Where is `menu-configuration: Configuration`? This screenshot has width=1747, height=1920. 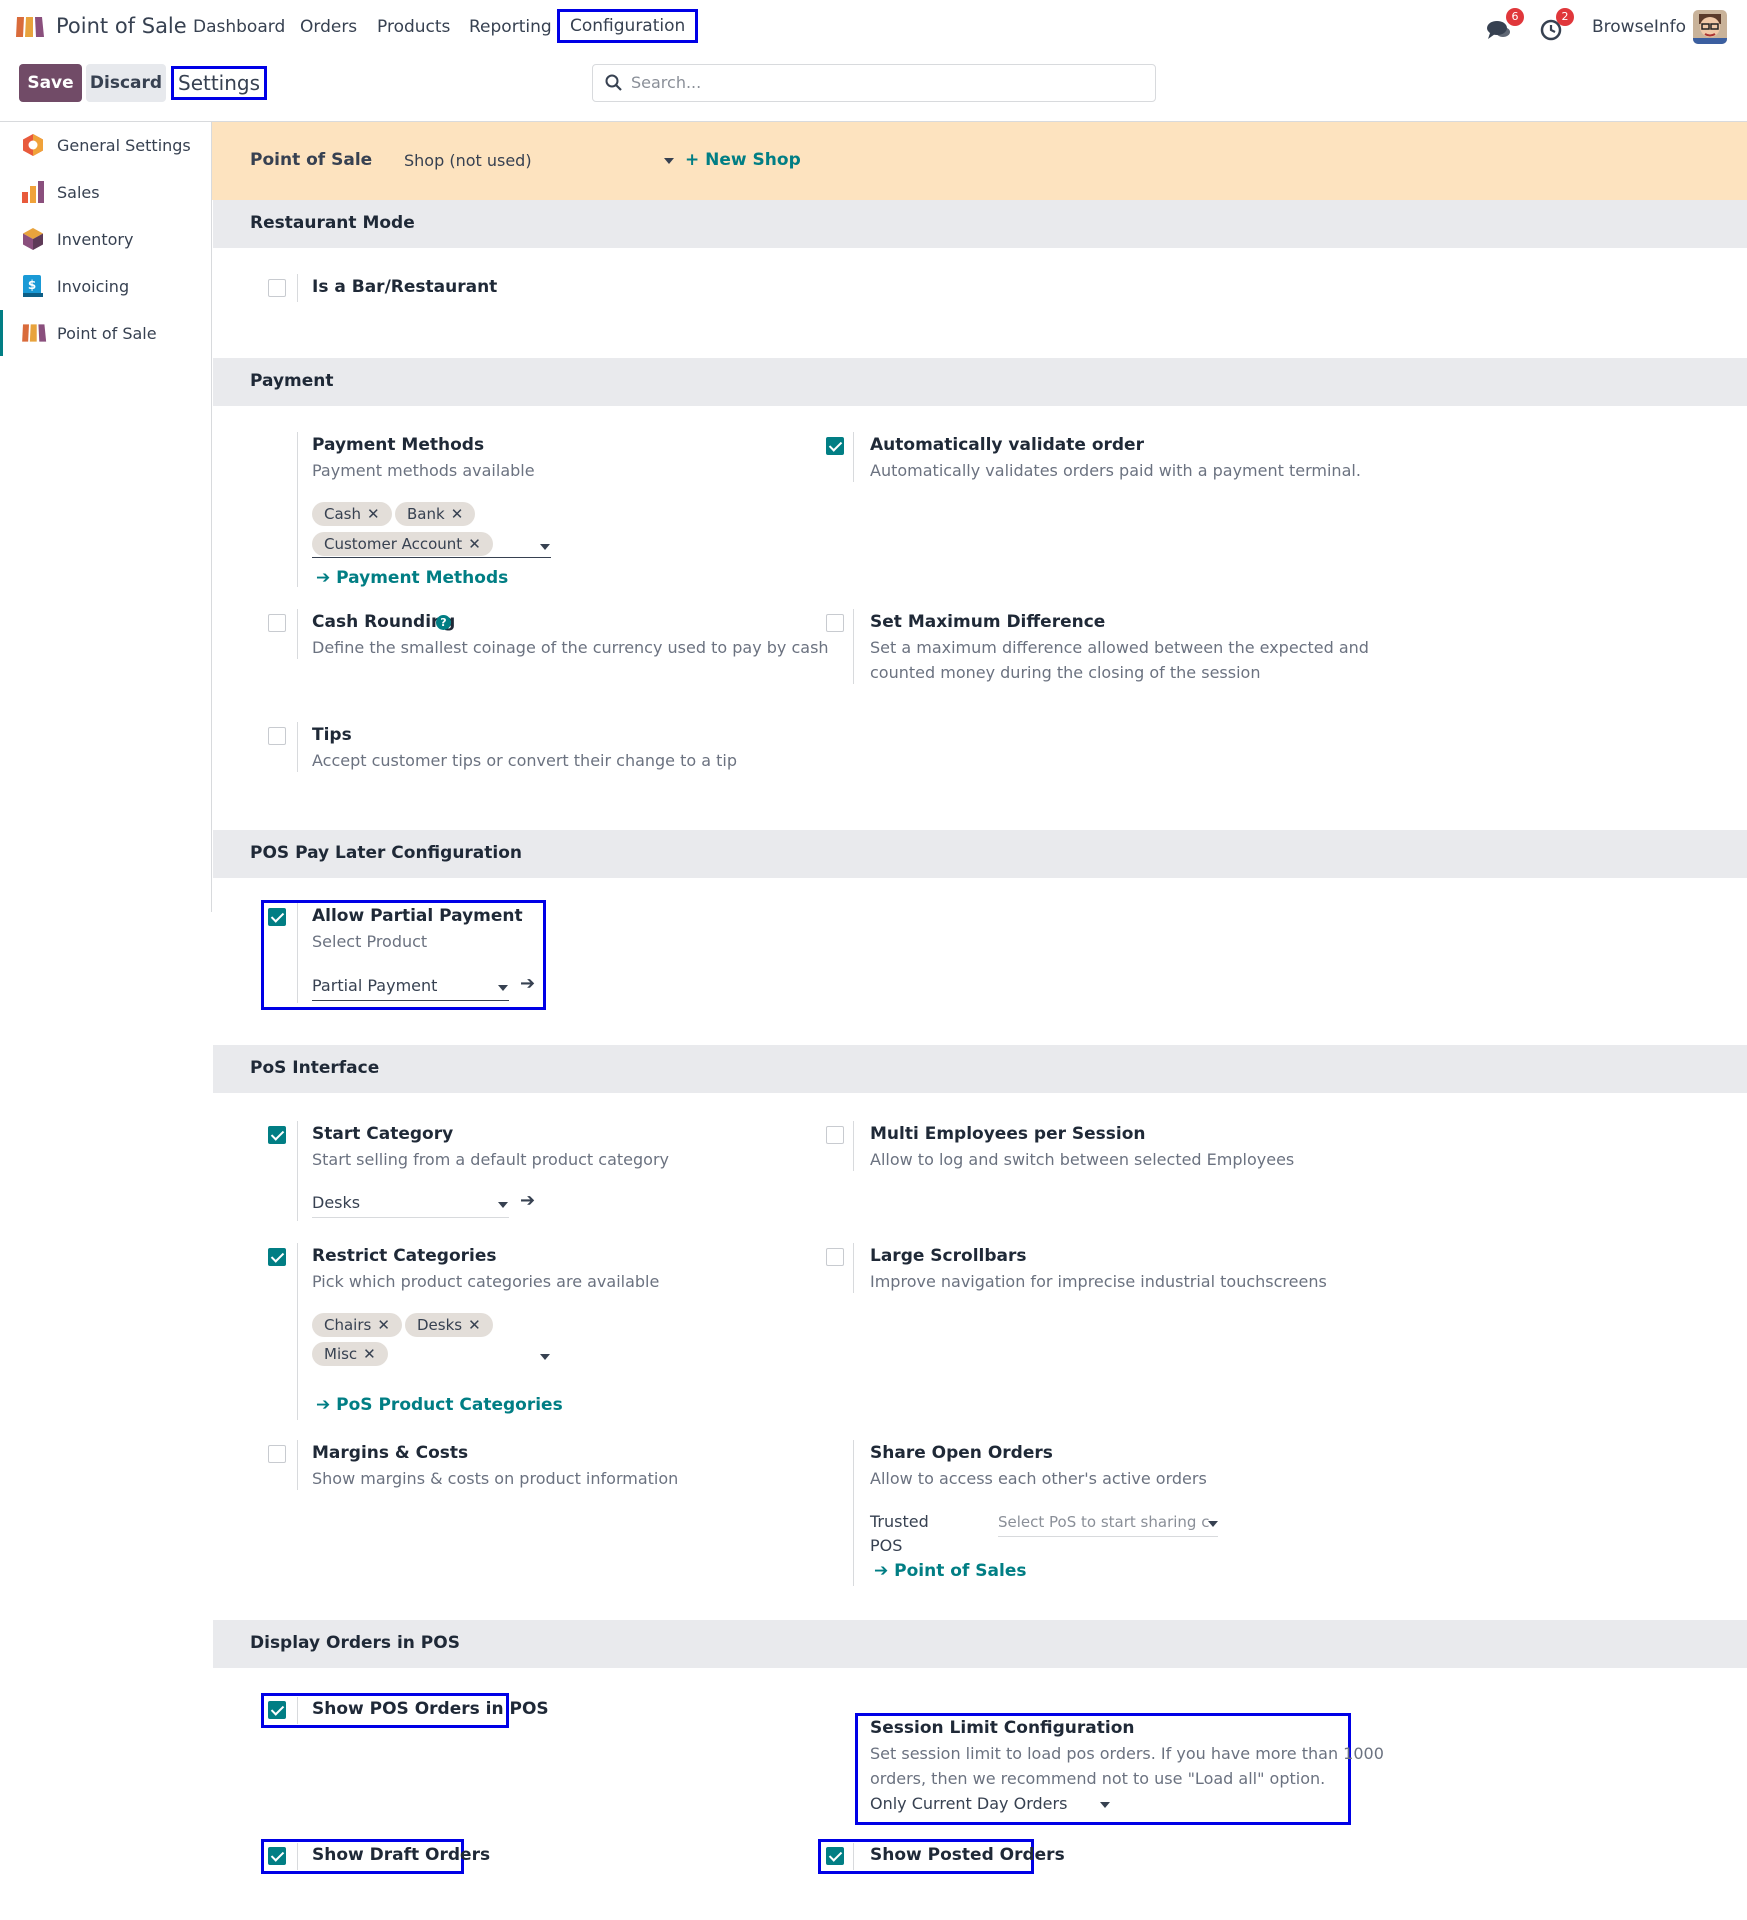
menu-configuration: Configuration is located at coordinates (628, 26).